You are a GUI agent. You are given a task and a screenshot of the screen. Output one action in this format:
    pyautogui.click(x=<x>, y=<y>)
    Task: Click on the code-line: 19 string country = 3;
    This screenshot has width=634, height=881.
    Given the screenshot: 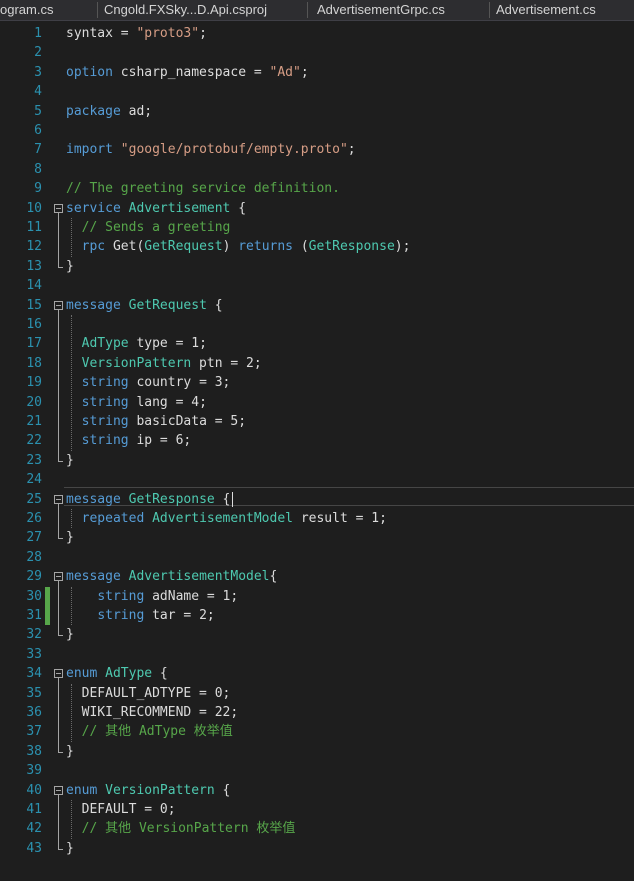 What is the action you would take?
    pyautogui.click(x=317, y=382)
    